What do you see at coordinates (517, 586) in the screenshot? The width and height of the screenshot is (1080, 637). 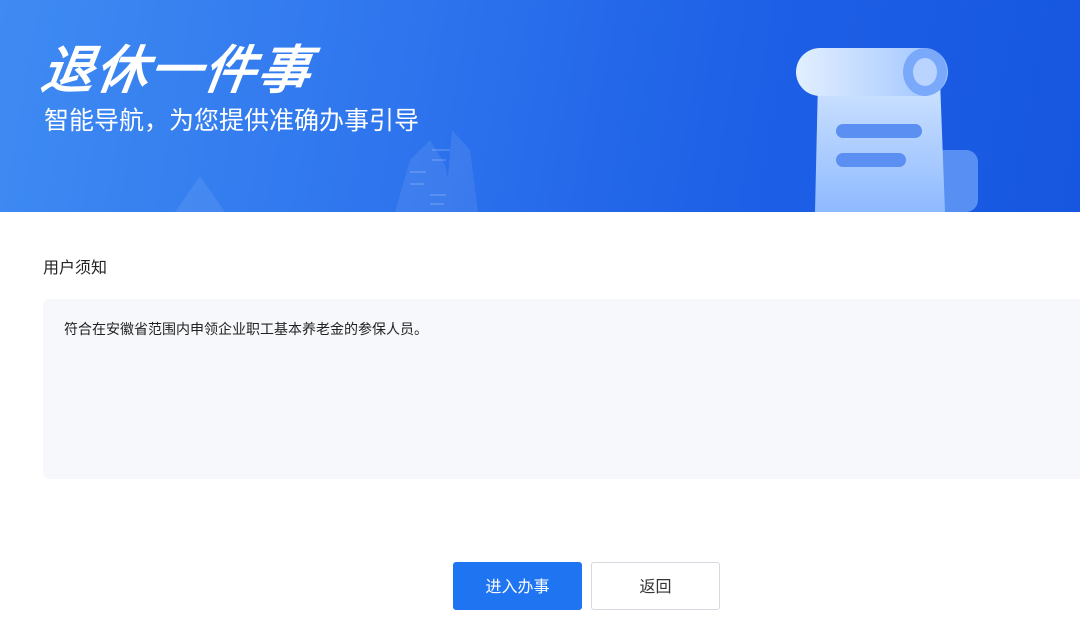 I see `enter-service-button: 进入办事` at bounding box center [517, 586].